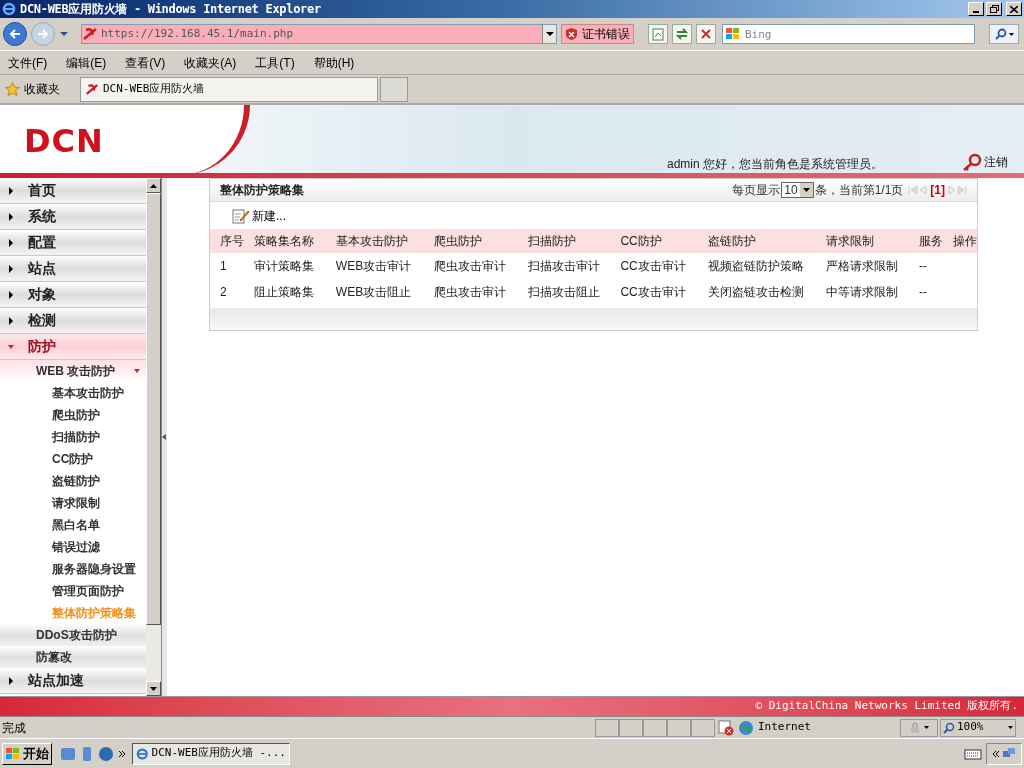  Describe the element at coordinates (862, 292) in the screenshot. I see `table-cell-text: 中等请求限制` at that location.